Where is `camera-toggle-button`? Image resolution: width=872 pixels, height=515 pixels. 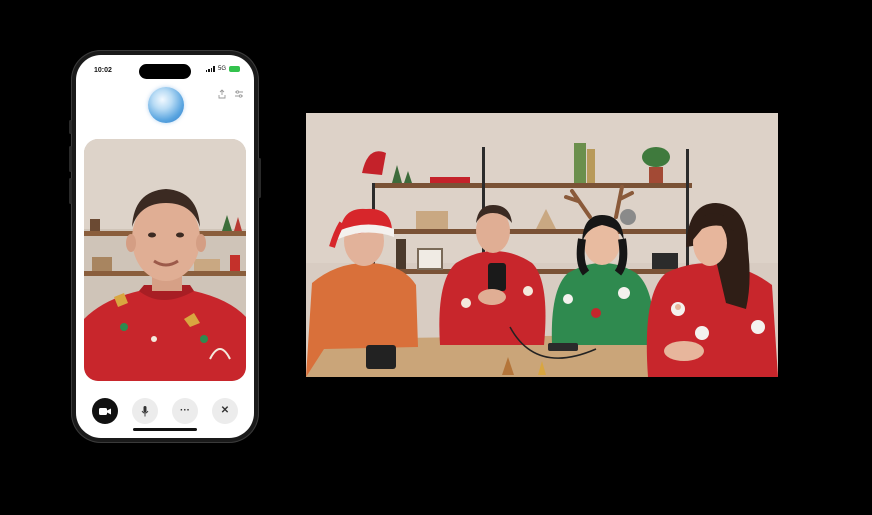 camera-toggle-button is located at coordinates (105, 411).